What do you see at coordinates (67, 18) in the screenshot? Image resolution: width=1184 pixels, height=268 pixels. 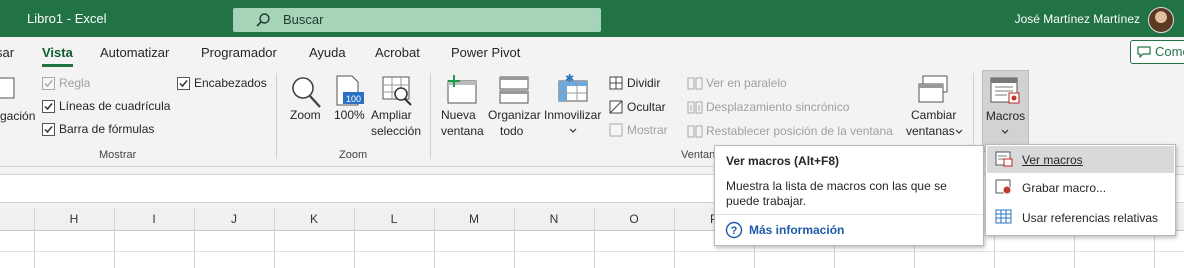 I see `document-title: Libro1 - Excel` at bounding box center [67, 18].